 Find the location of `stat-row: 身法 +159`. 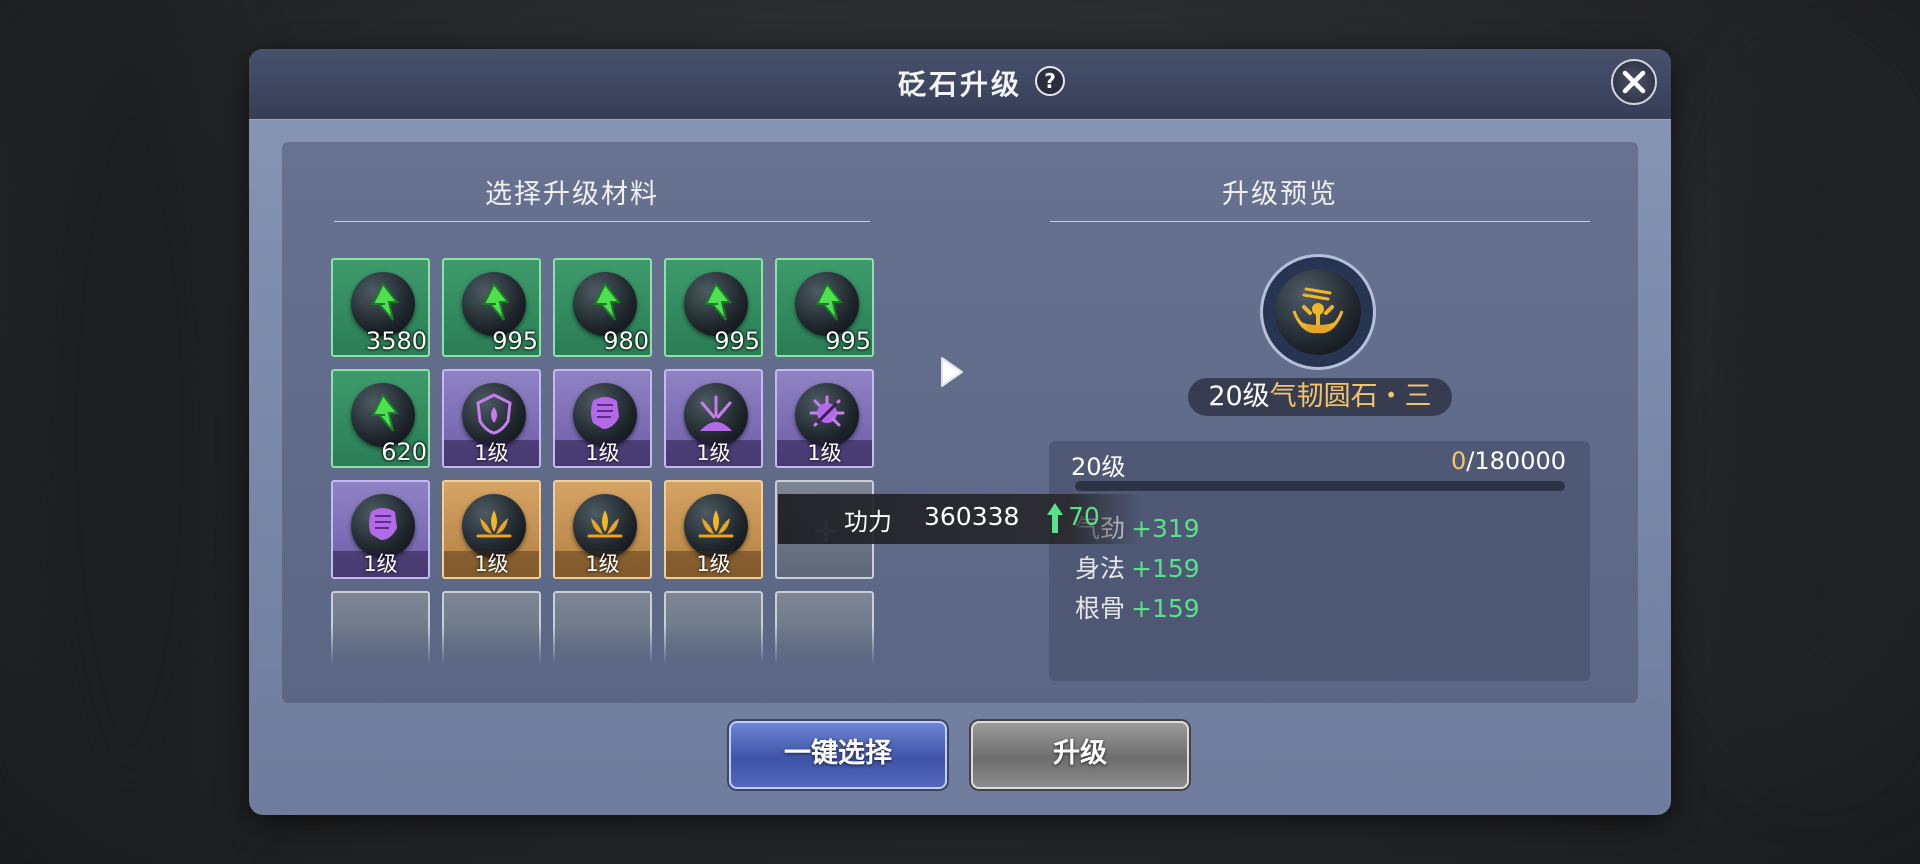

stat-row: 身法 +159 is located at coordinates (1137, 567).